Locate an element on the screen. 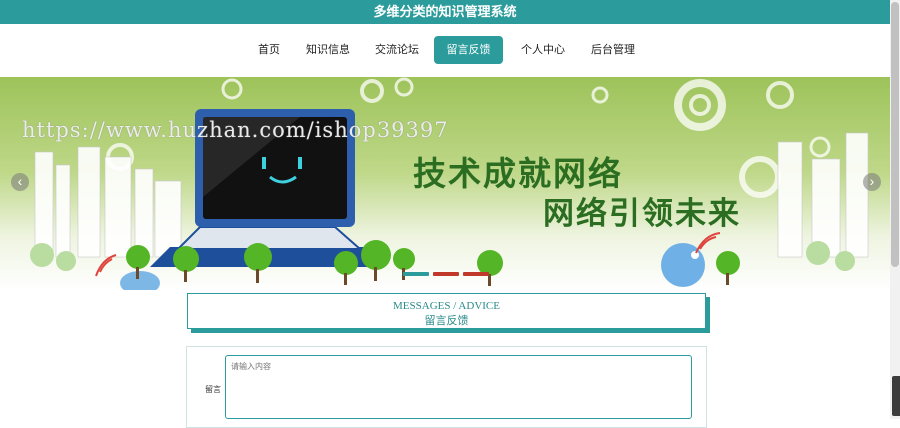  message-field-label: 留言 is located at coordinates (213, 389).